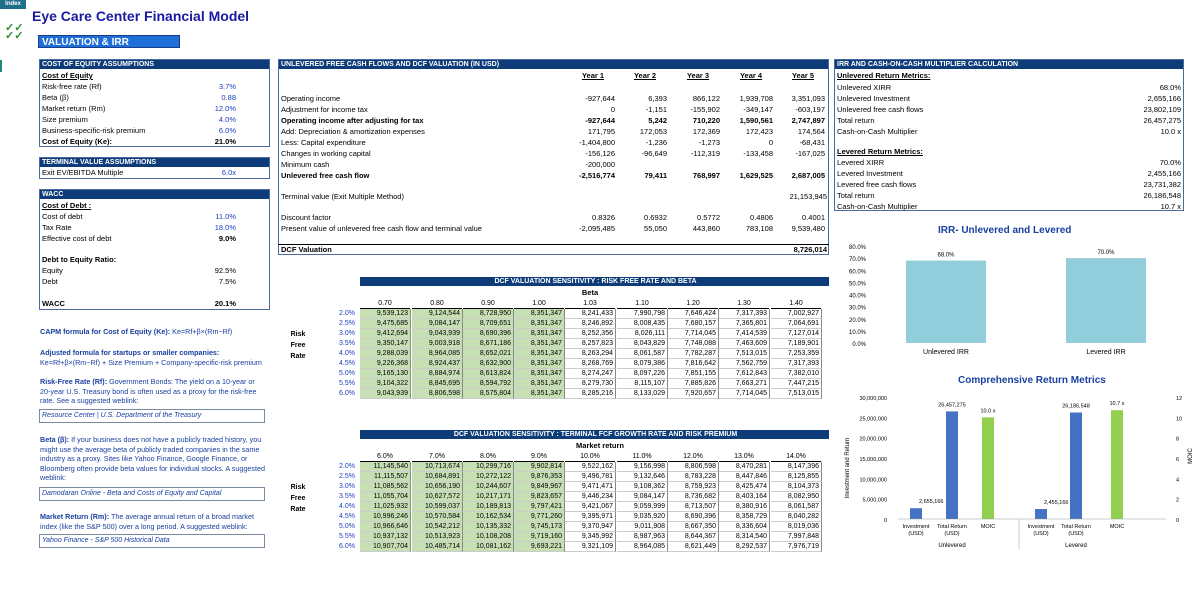 Image resolution: width=1200 pixels, height=600 pixels. Describe the element at coordinates (744, 354) in the screenshot. I see `sens-cell: 7,513,015` at that location.